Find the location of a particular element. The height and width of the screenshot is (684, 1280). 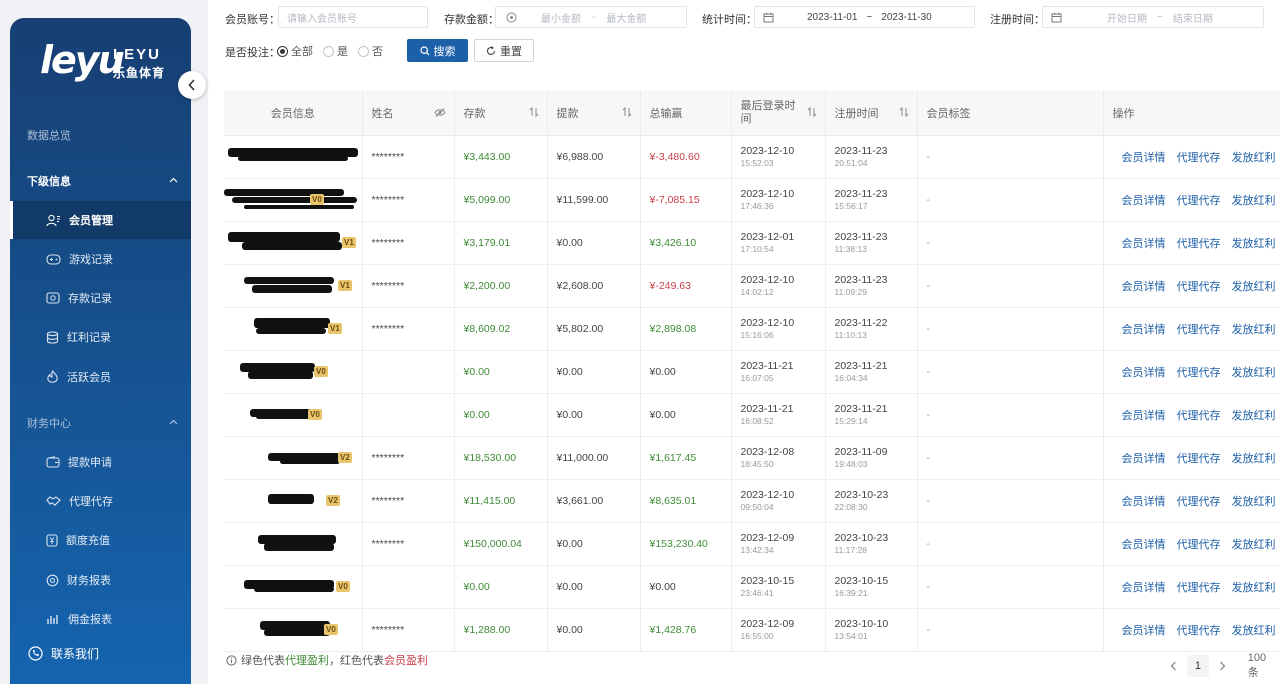

register-date-range-input: 开始日期 ~ 结束日期 is located at coordinates (1153, 17).